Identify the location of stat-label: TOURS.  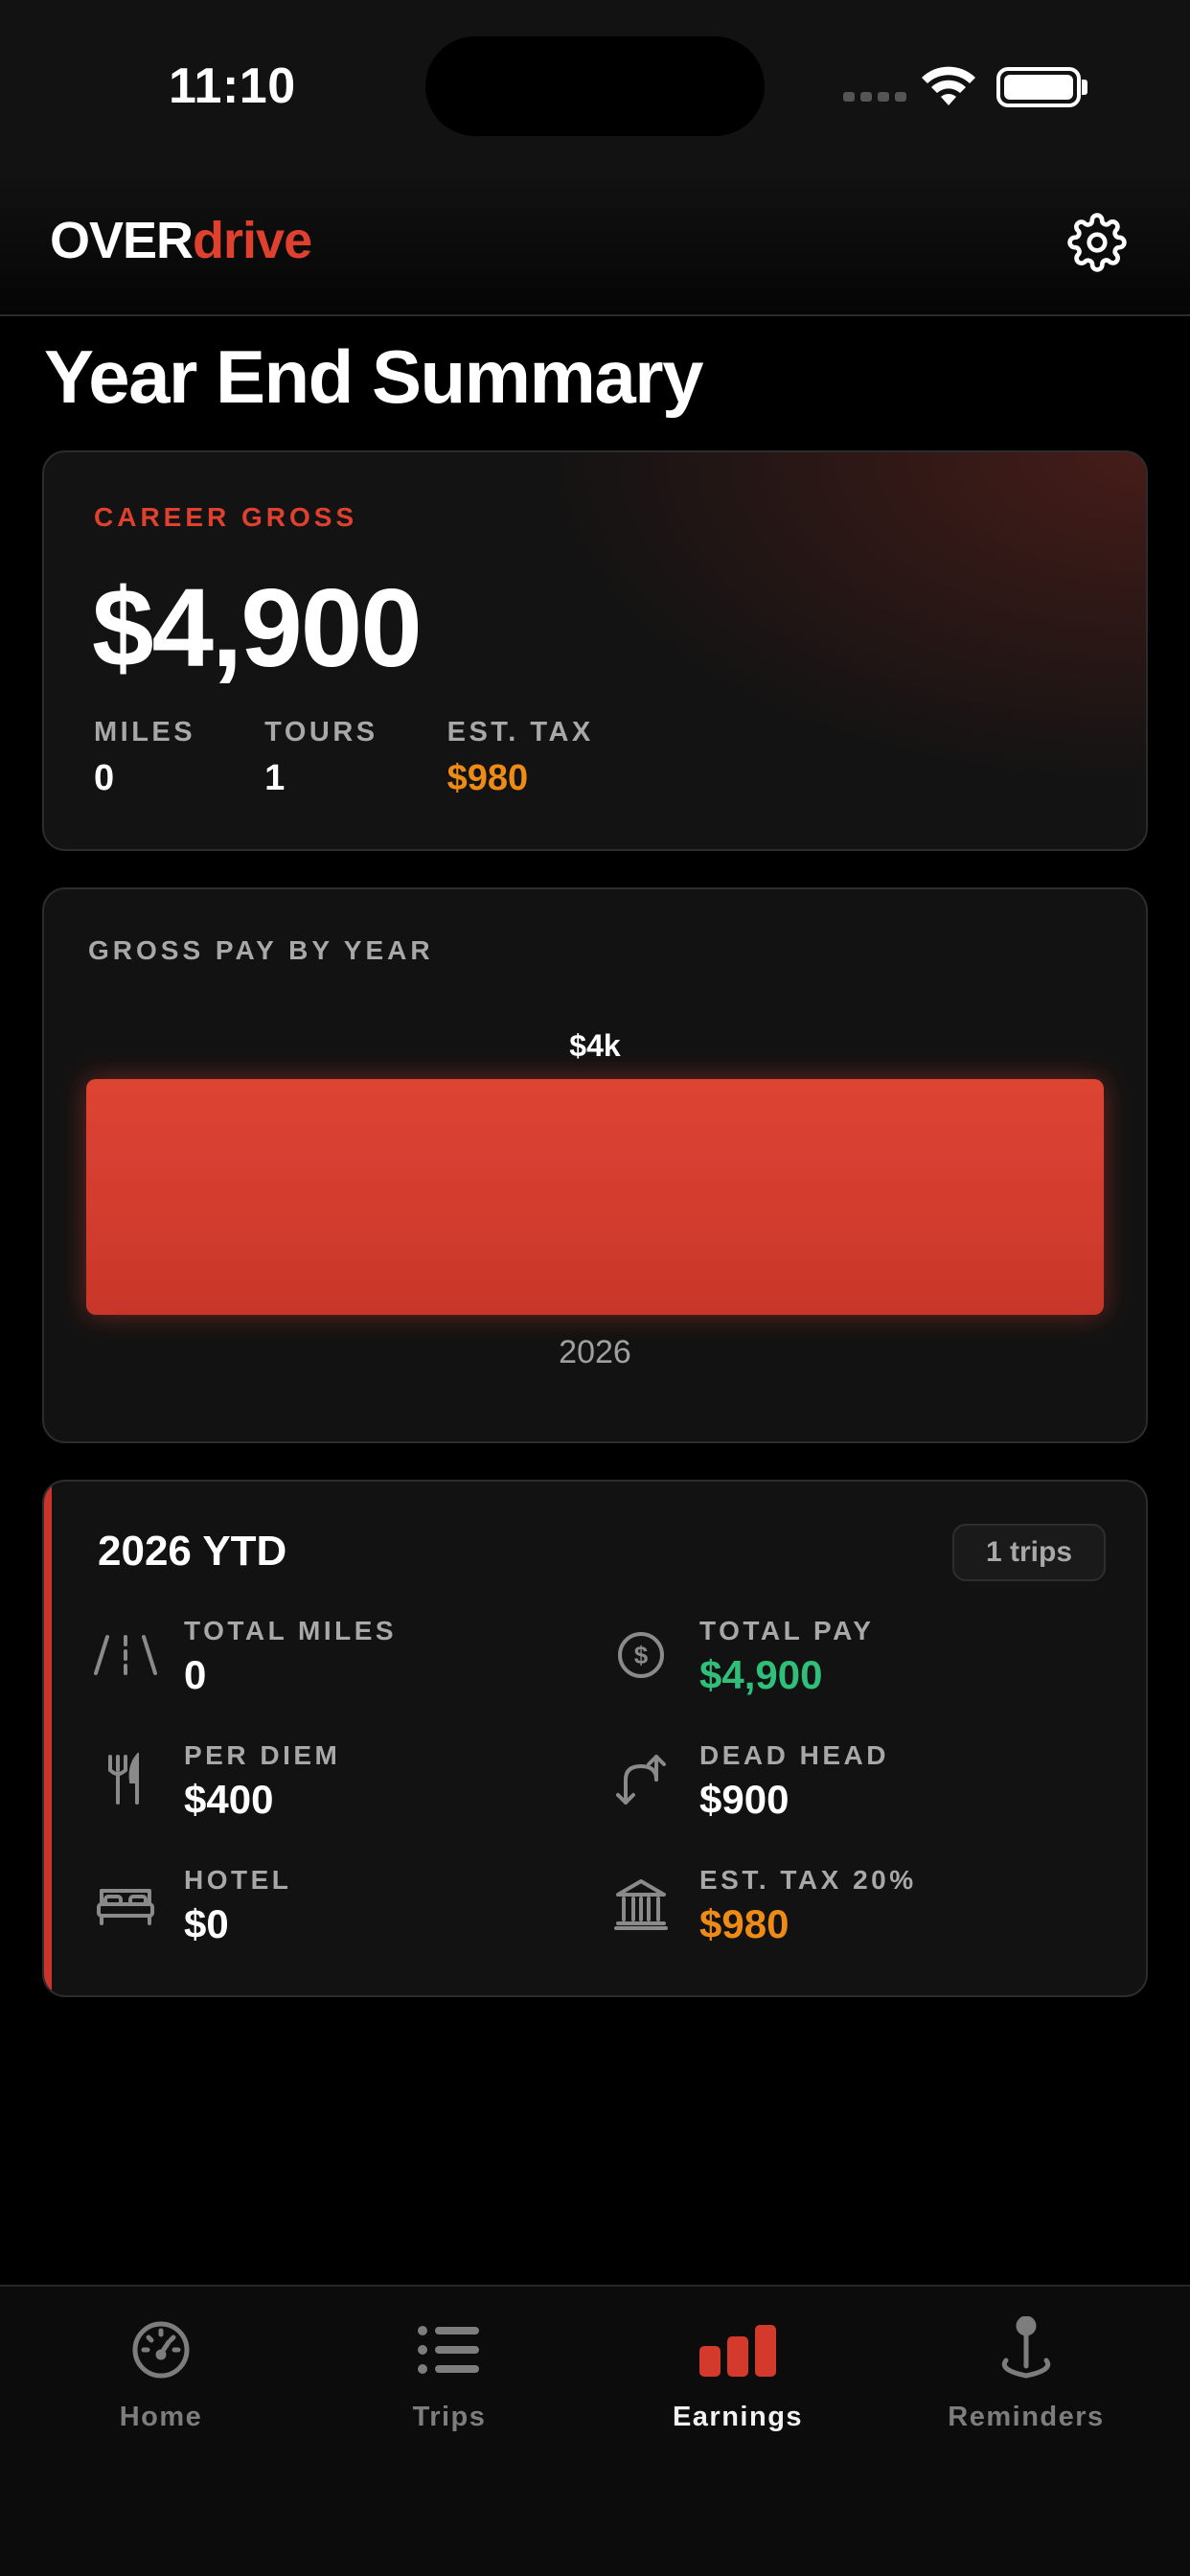
(321, 732).